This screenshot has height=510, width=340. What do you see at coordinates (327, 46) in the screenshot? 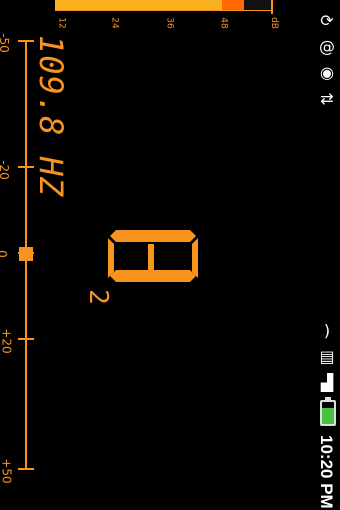
I see `at-icon: @` at bounding box center [327, 46].